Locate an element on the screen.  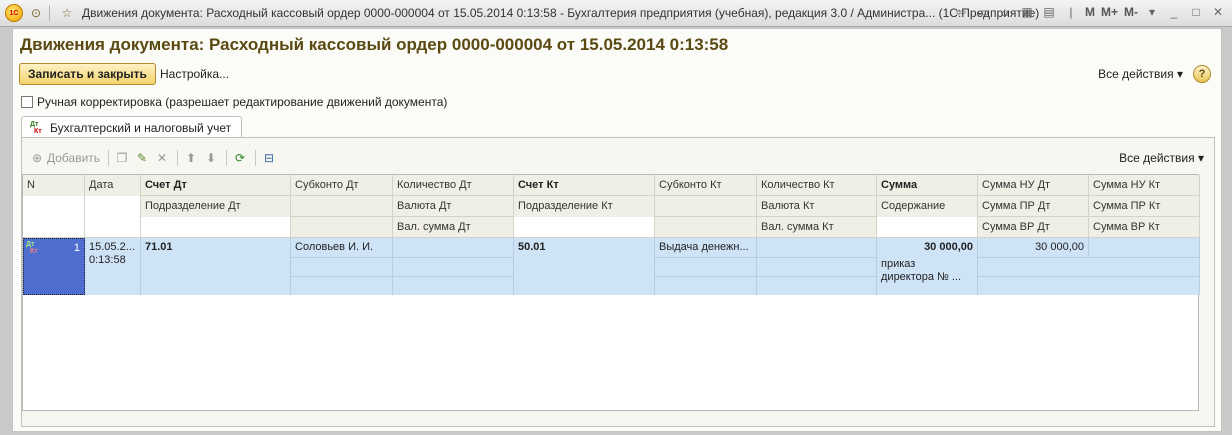
1c-logo-icon: 1С is located at coordinates (14, 13).